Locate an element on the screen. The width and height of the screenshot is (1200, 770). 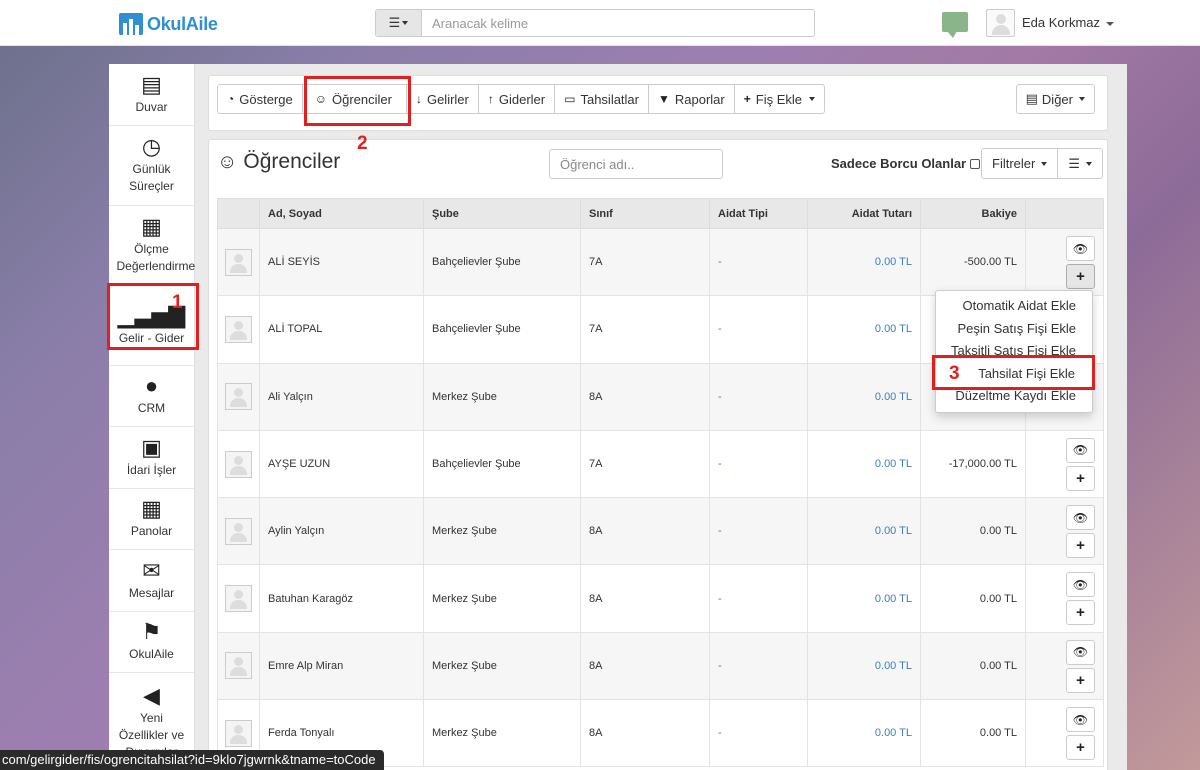
filters-dropdown: Filtreler is located at coordinates (1020, 163).